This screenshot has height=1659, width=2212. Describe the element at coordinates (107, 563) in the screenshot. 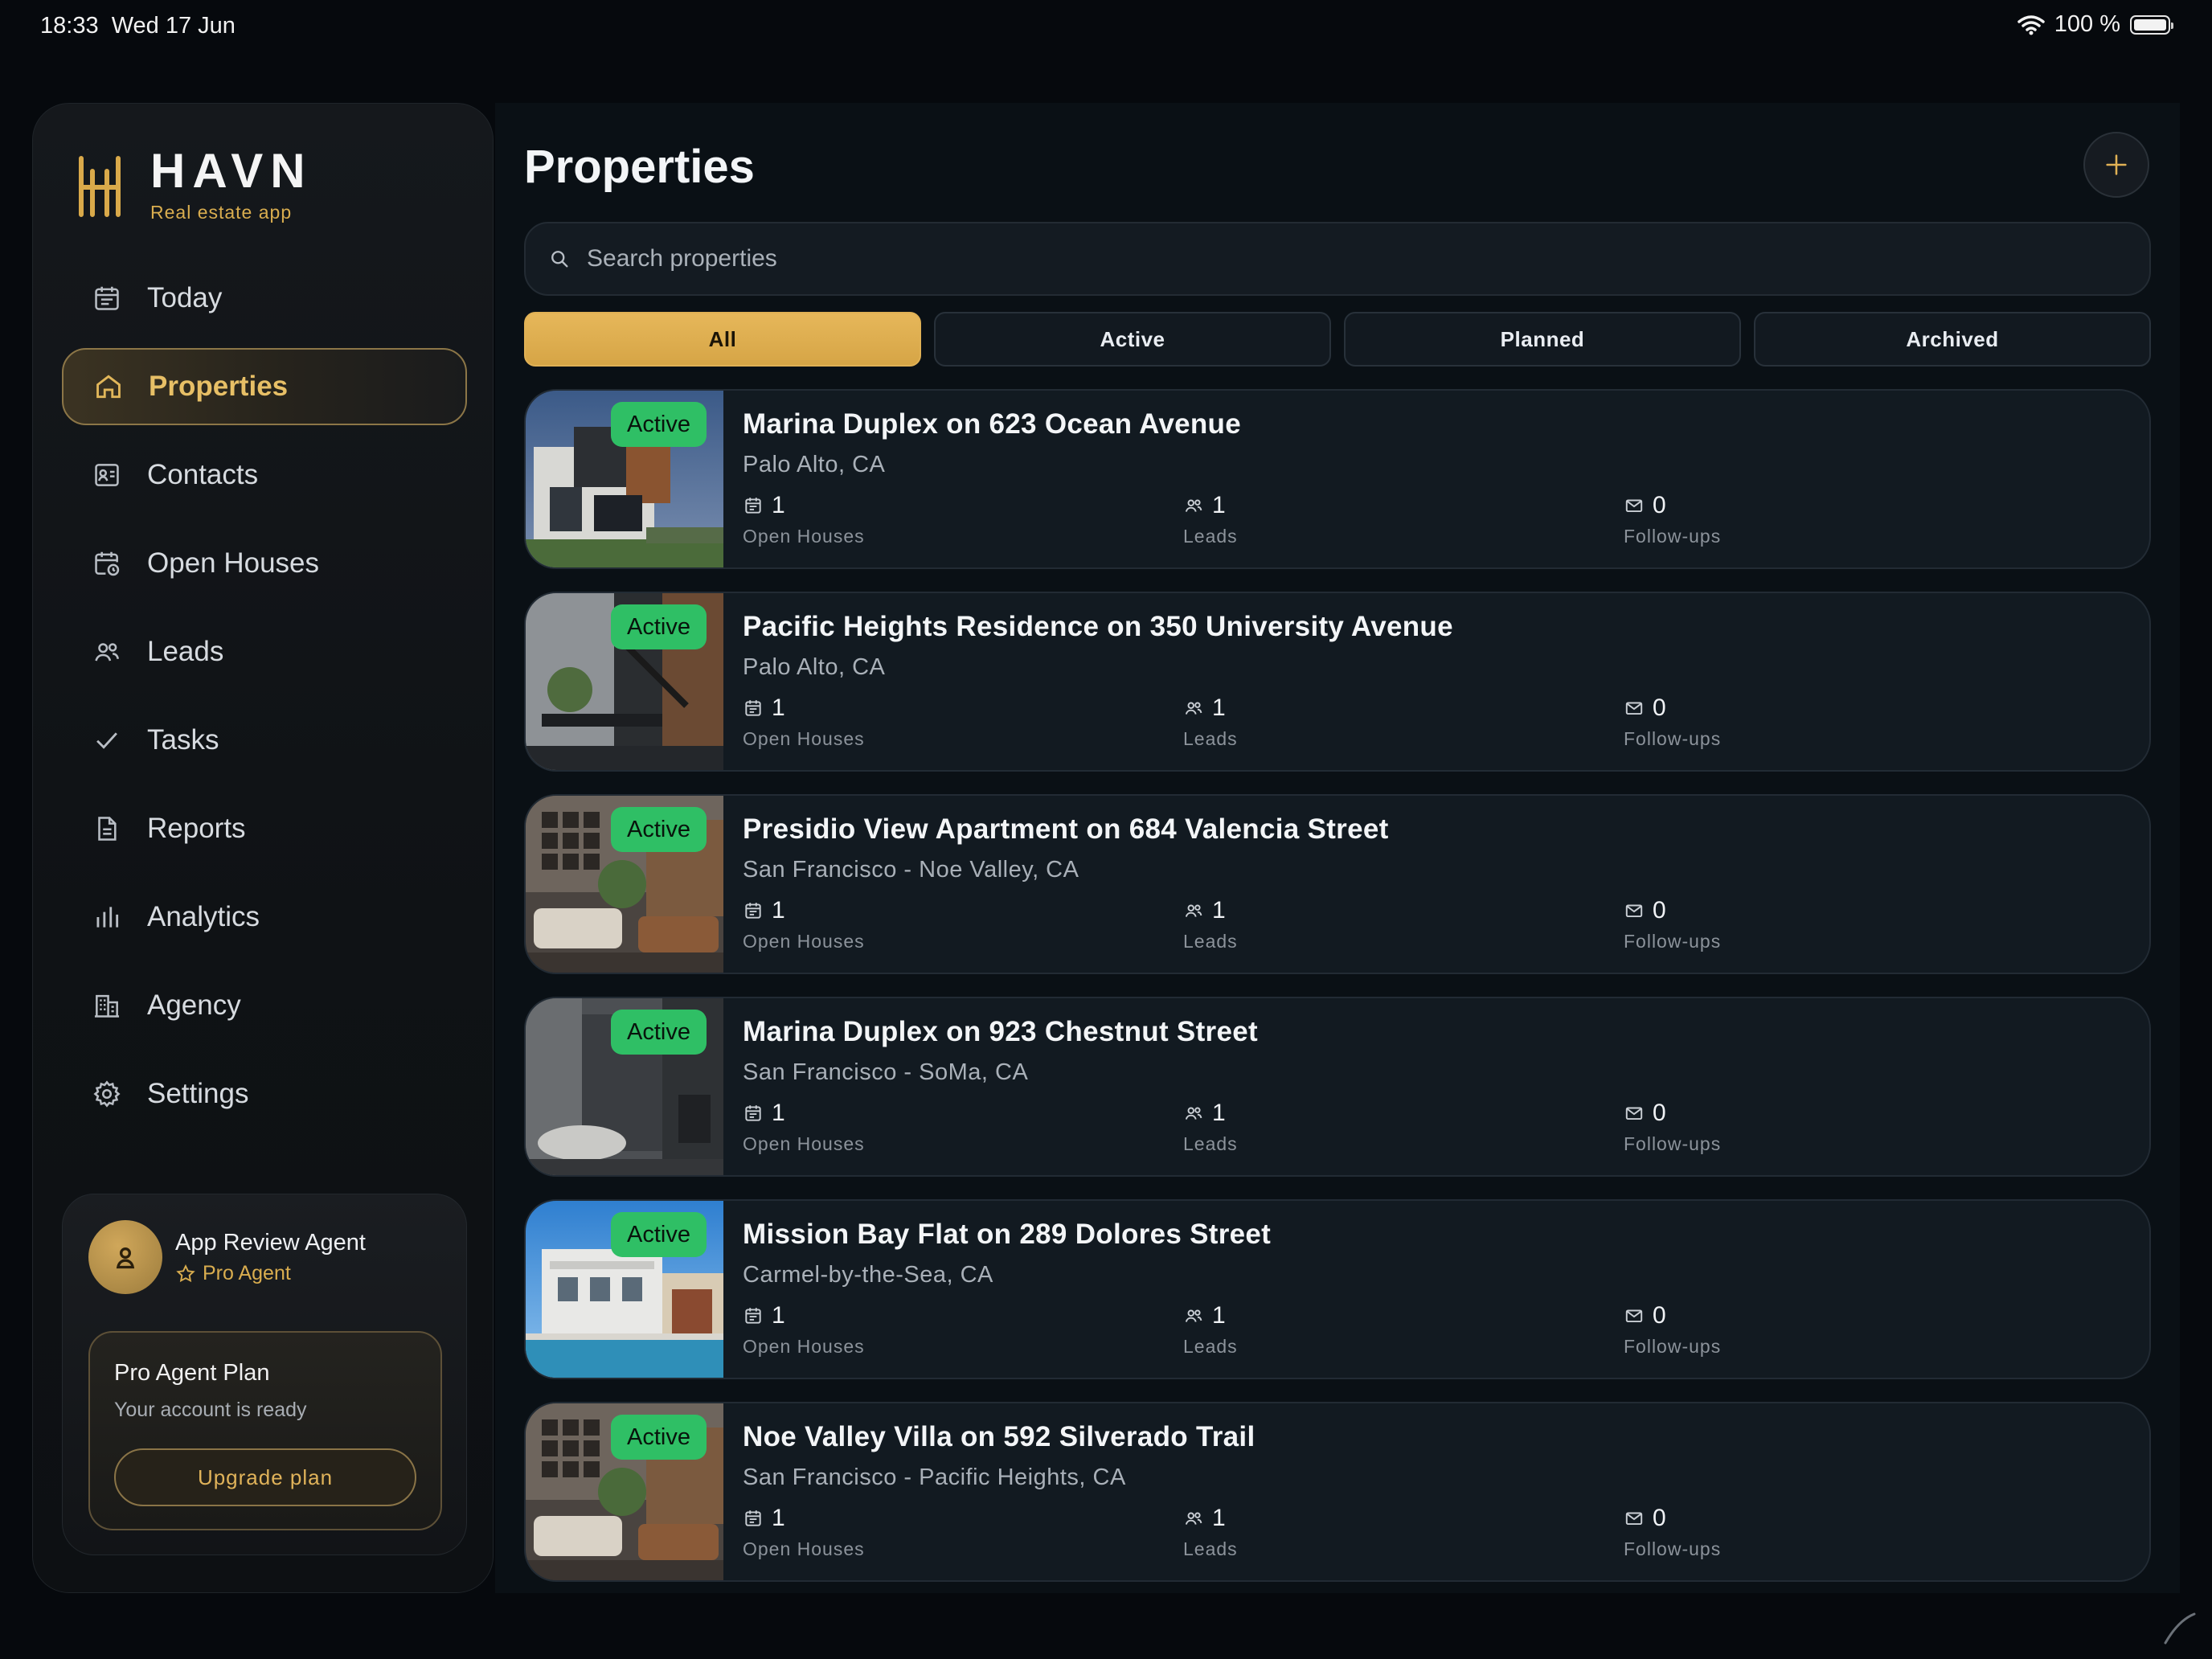

I see `calendar-clock-icon` at that location.